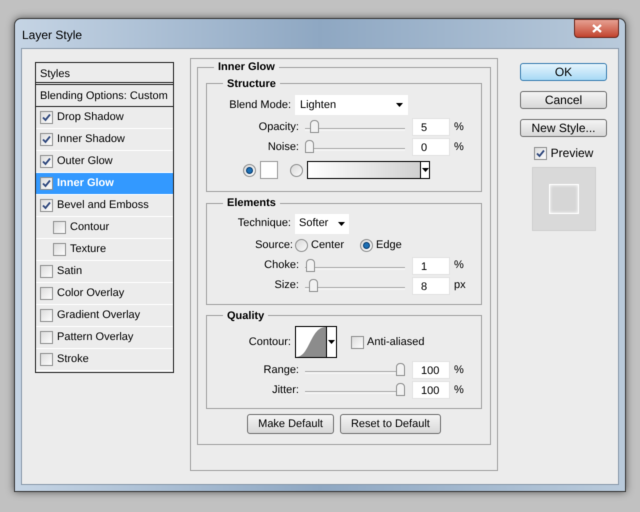 This screenshot has height=512, width=640. I want to click on item-label: Inner Glow, so click(85, 184).